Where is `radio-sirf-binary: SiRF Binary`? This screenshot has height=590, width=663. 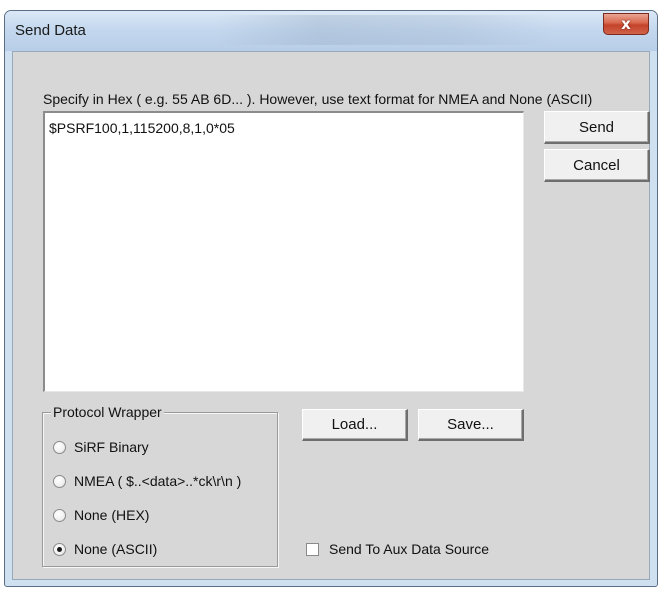 radio-sirf-binary: SiRF Binary is located at coordinates (101, 447).